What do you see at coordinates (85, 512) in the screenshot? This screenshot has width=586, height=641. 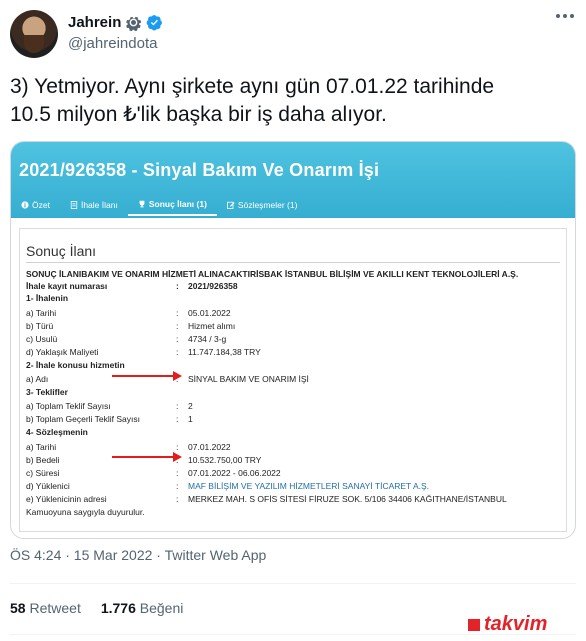 I see `notice-footer: Kamuoyuna saygıyla duyurulur.` at bounding box center [85, 512].